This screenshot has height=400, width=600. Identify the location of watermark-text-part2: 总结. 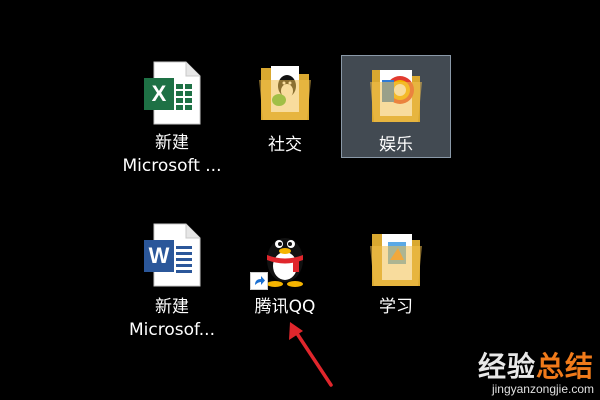
(564, 366).